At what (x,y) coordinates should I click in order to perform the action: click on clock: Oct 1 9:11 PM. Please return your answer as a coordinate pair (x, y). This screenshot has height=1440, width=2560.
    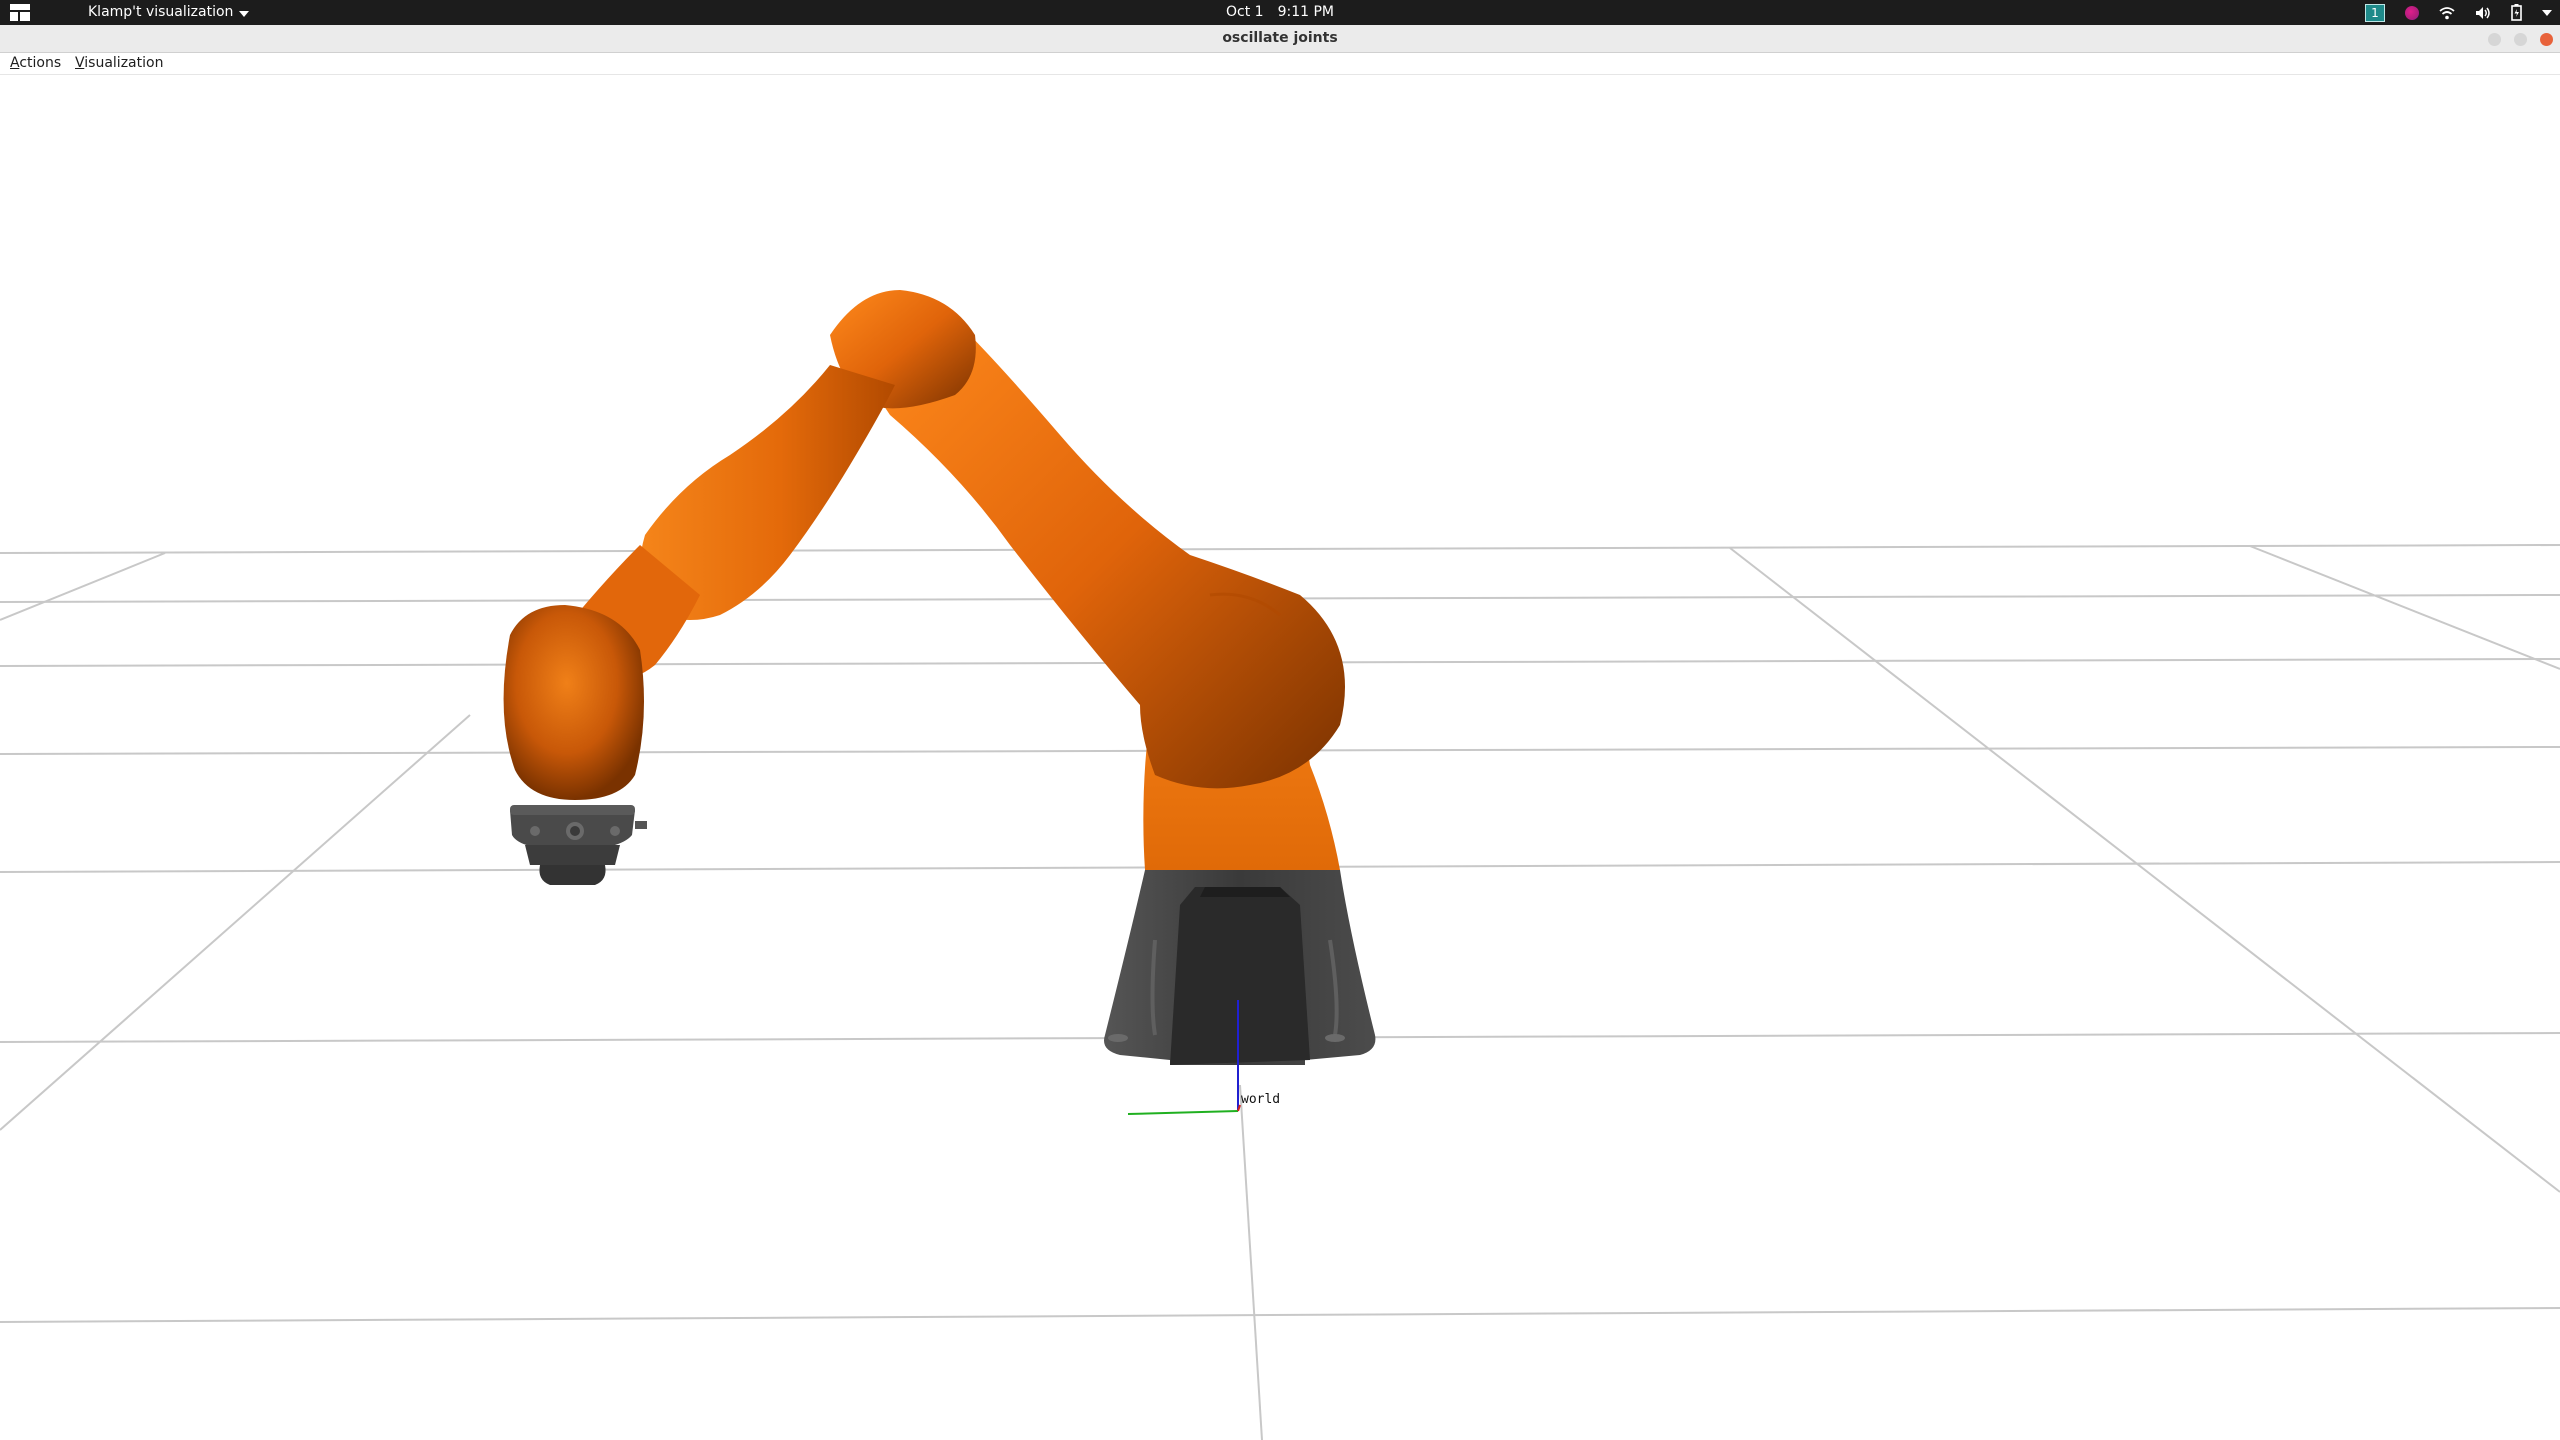
    Looking at the image, I should click on (1280, 12).